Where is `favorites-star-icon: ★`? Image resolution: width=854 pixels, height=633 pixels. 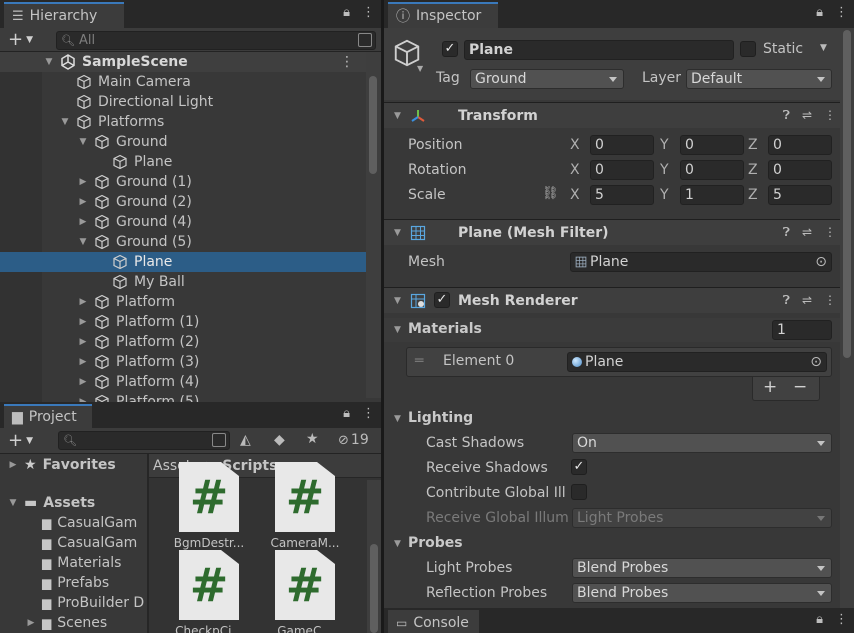 favorites-star-icon: ★ is located at coordinates (312, 439).